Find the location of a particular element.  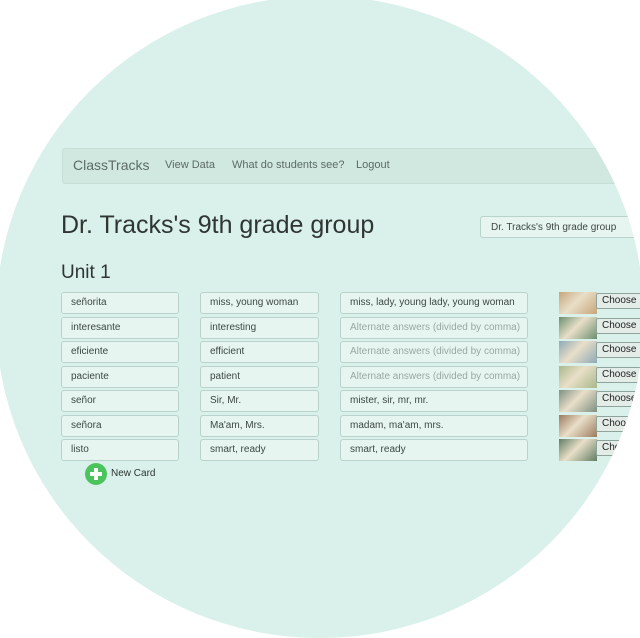

unit-title: Unit 1 is located at coordinates (86, 272).